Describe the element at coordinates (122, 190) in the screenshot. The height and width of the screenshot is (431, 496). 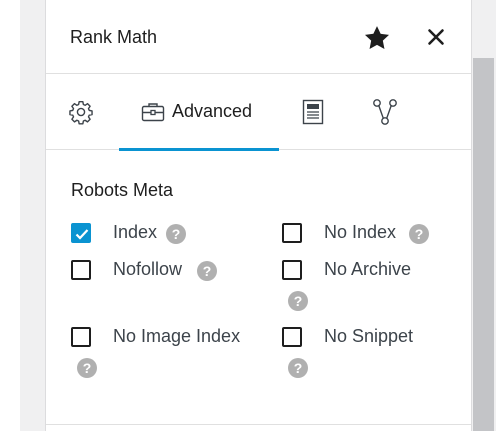
I see `robots-meta-title: Robots Meta` at that location.